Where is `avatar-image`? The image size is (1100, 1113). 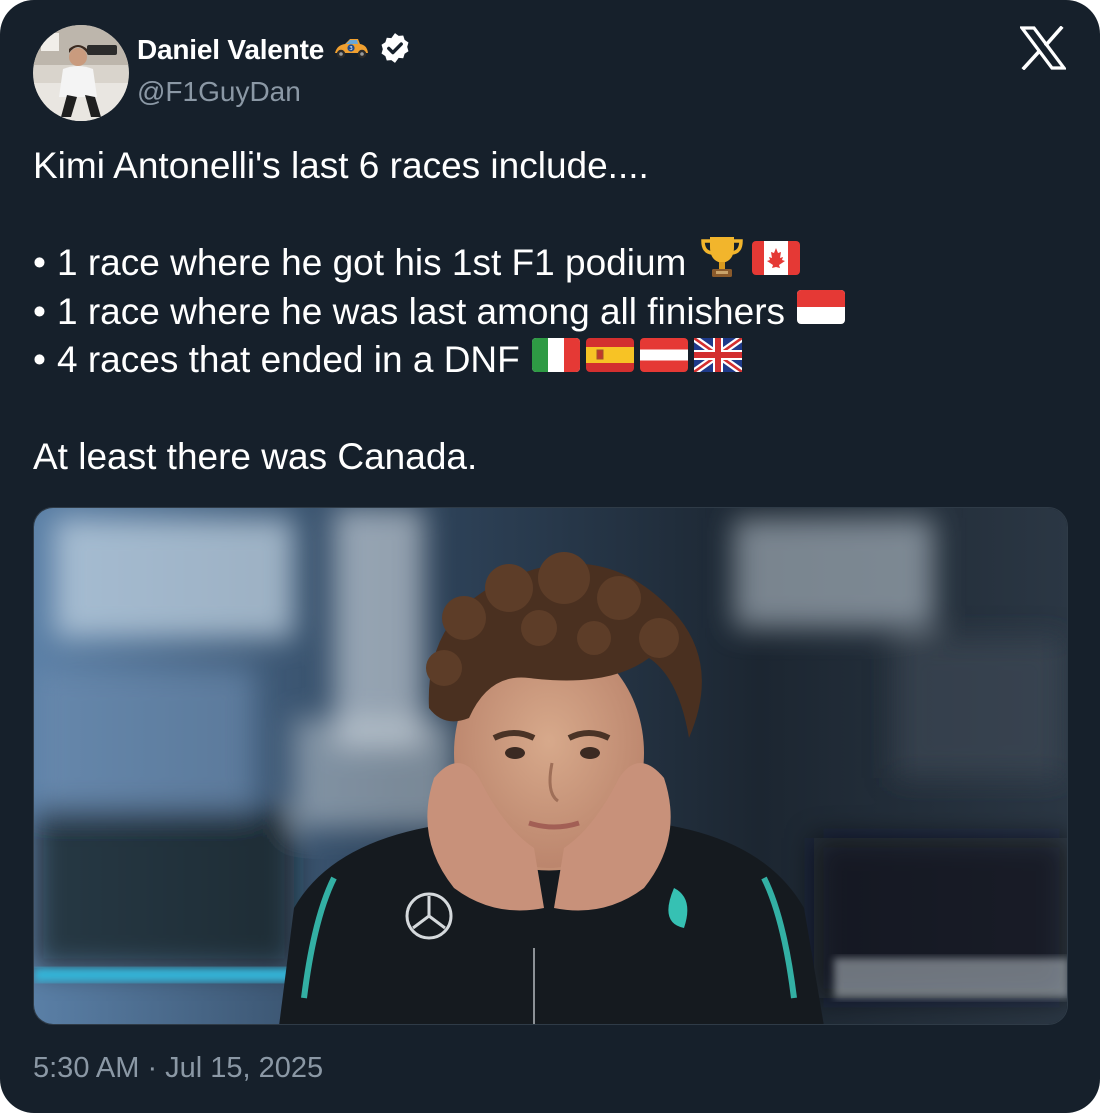 avatar-image is located at coordinates (81, 73).